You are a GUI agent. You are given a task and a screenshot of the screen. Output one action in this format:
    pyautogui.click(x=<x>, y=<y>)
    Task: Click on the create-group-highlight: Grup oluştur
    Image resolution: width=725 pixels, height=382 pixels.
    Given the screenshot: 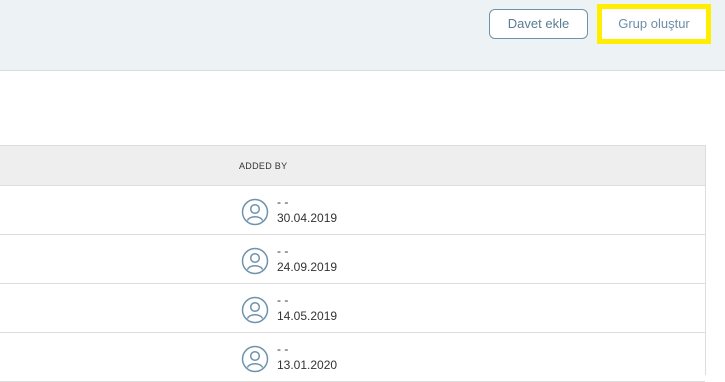 What is the action you would take?
    pyautogui.click(x=654, y=24)
    